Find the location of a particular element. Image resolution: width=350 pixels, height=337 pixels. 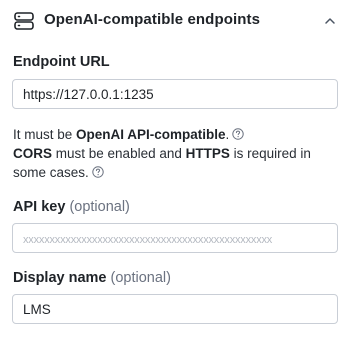

display-name-label: Display name (optional) is located at coordinates (92, 278).